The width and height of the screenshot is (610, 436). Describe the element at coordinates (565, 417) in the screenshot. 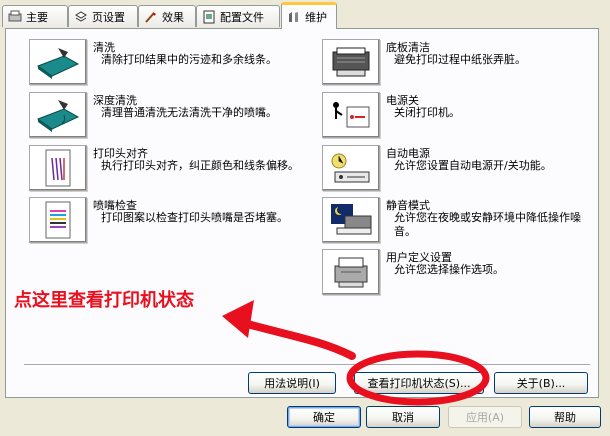

I see `help-button: 帮助` at that location.